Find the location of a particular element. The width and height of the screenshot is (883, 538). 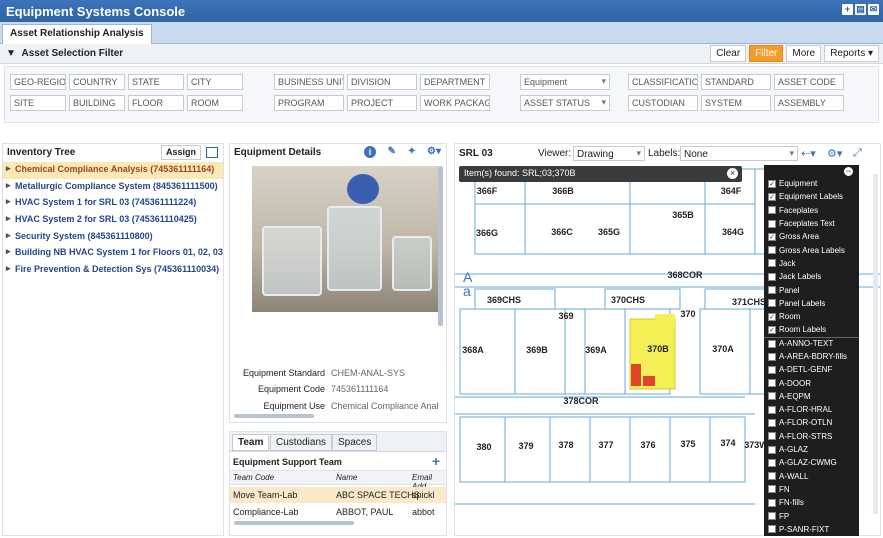

table-row: Compliance-Lab ABBOT, PAUL abbot is located at coordinates (338, 512).